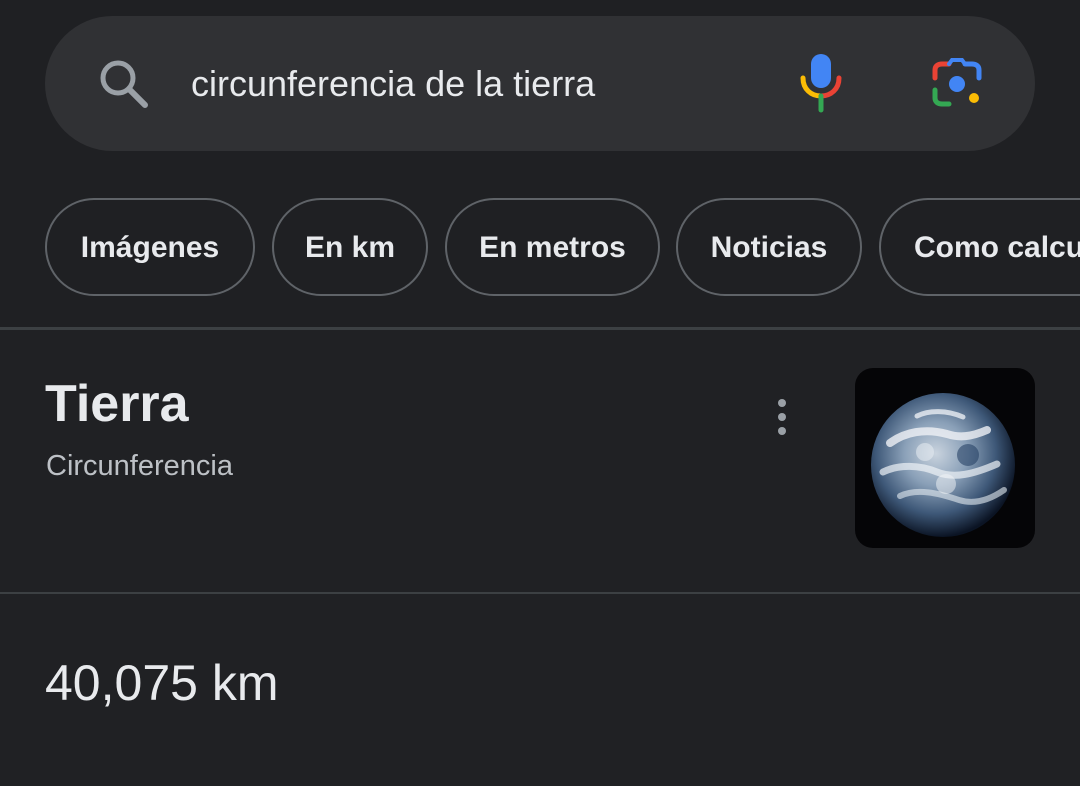  I want to click on knowledge-subtitle: Circunferencia, so click(139, 466).